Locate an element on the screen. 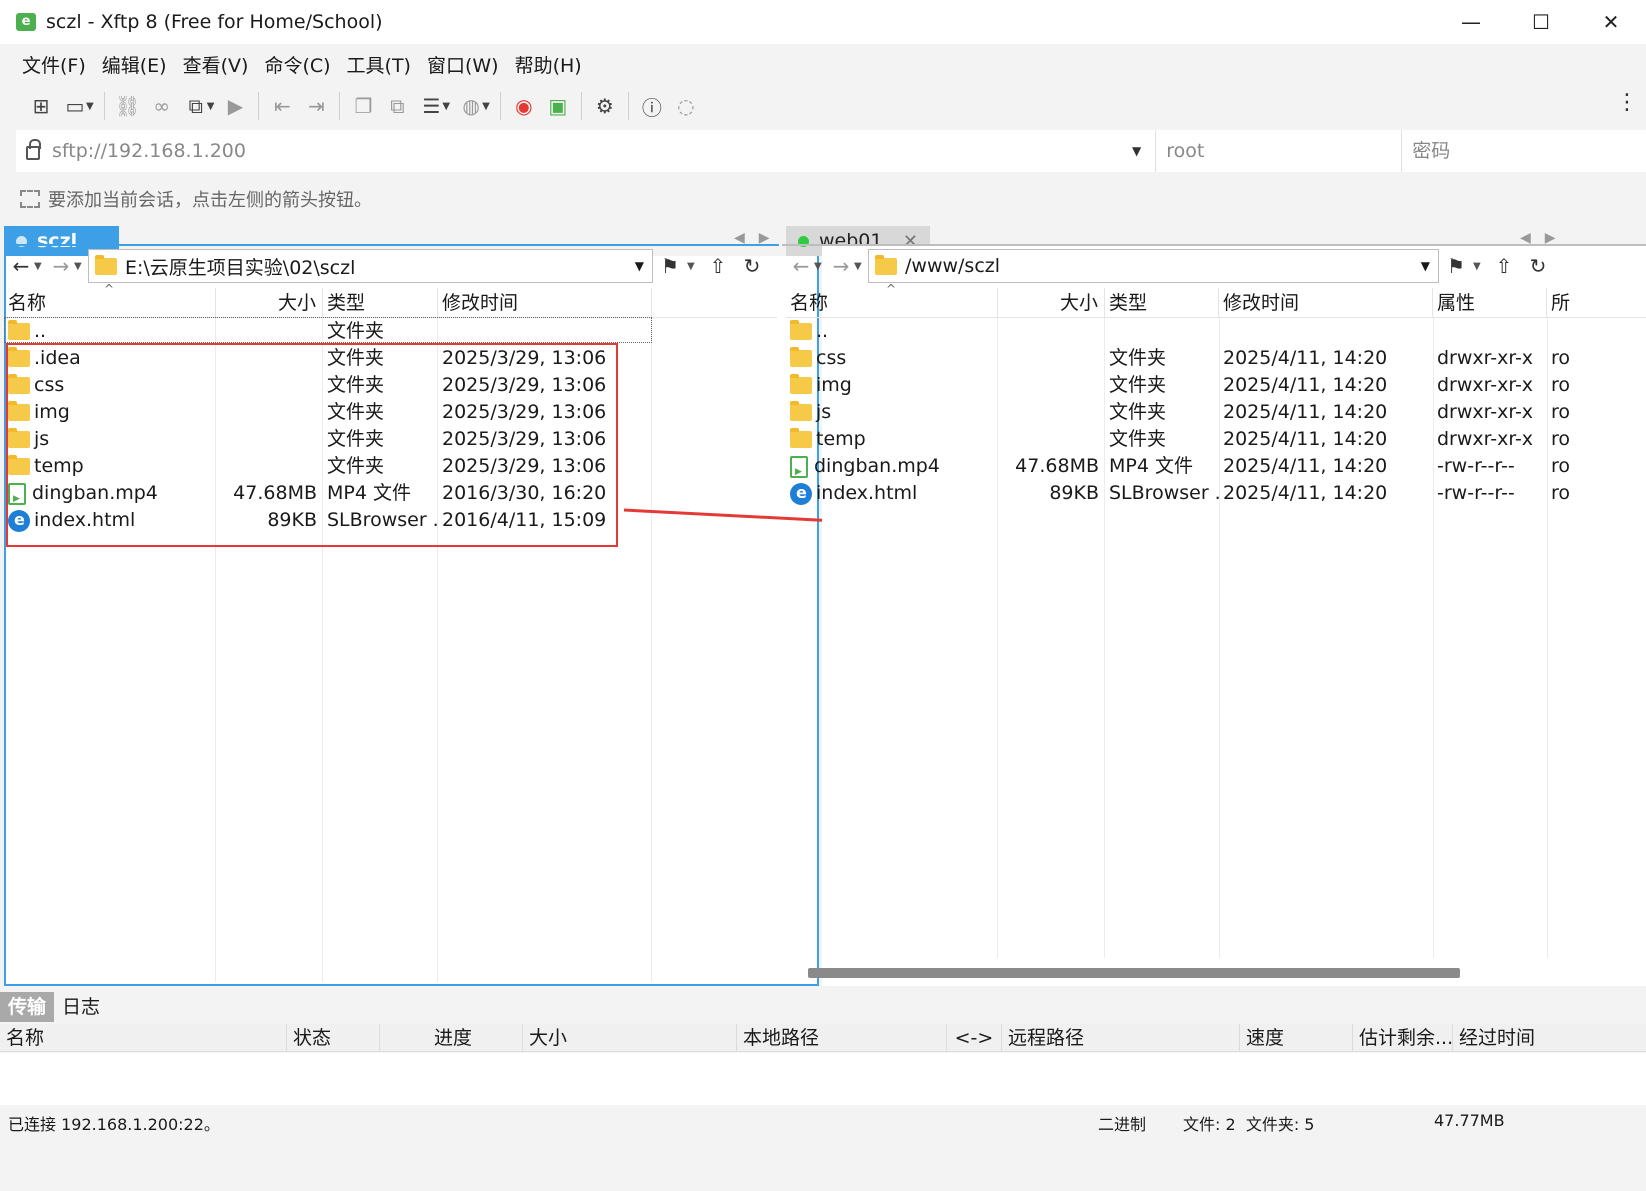  chat-icon: ◌ is located at coordinates (686, 106).